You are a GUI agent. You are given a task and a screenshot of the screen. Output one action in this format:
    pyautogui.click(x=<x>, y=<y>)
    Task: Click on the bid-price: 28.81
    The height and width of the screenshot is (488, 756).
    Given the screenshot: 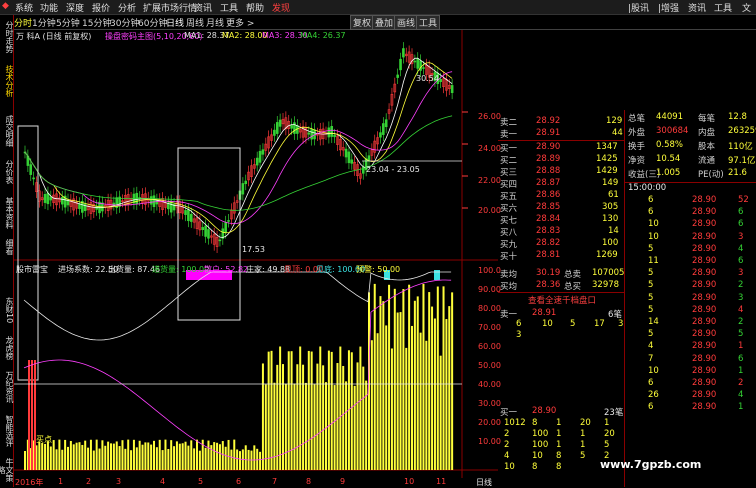 What is the action you would take?
    pyautogui.click(x=548, y=255)
    